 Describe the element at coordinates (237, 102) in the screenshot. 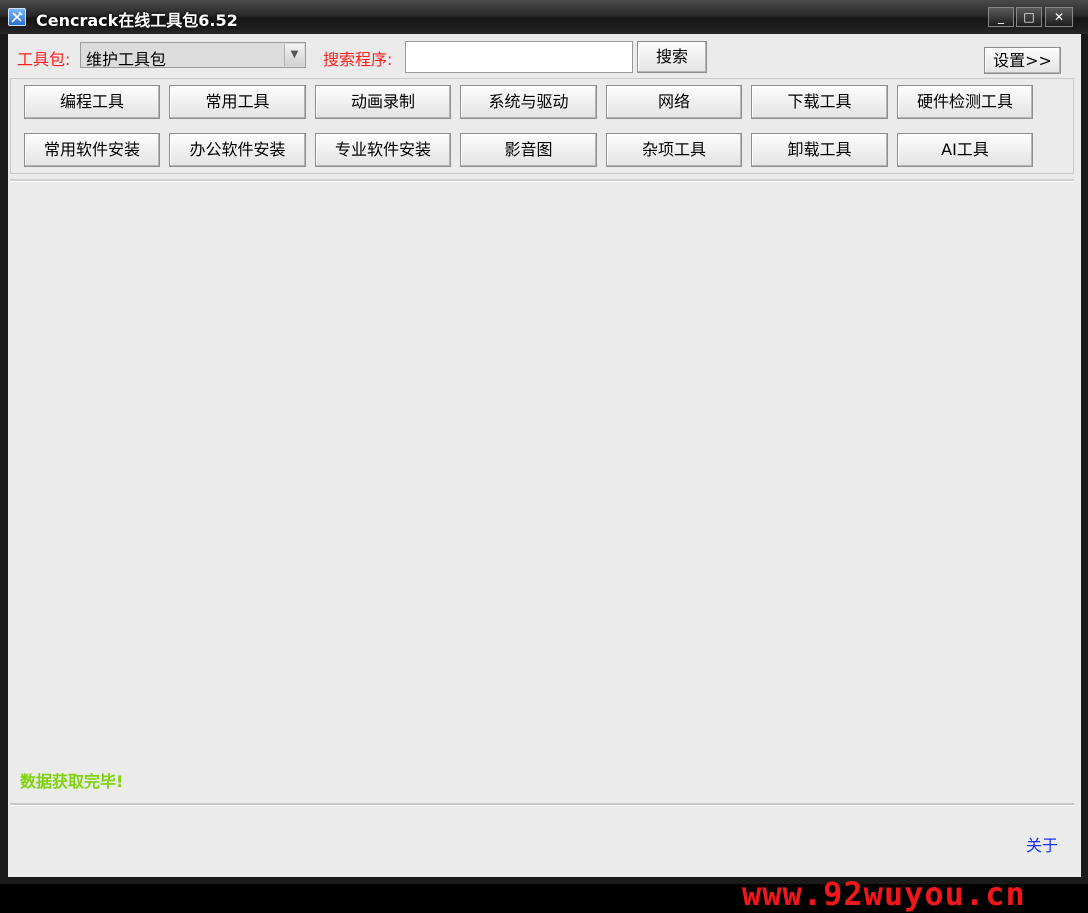

I see `category-button: 常用工具` at that location.